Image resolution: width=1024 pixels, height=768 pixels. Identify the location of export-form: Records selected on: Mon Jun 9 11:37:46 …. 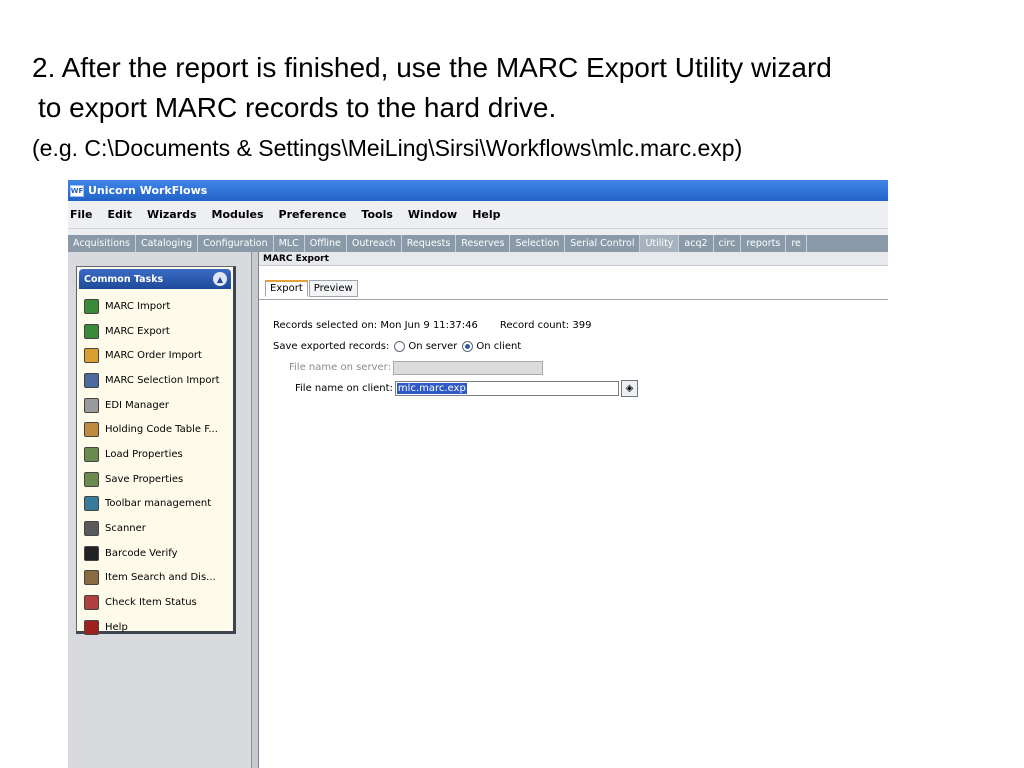
(455, 357).